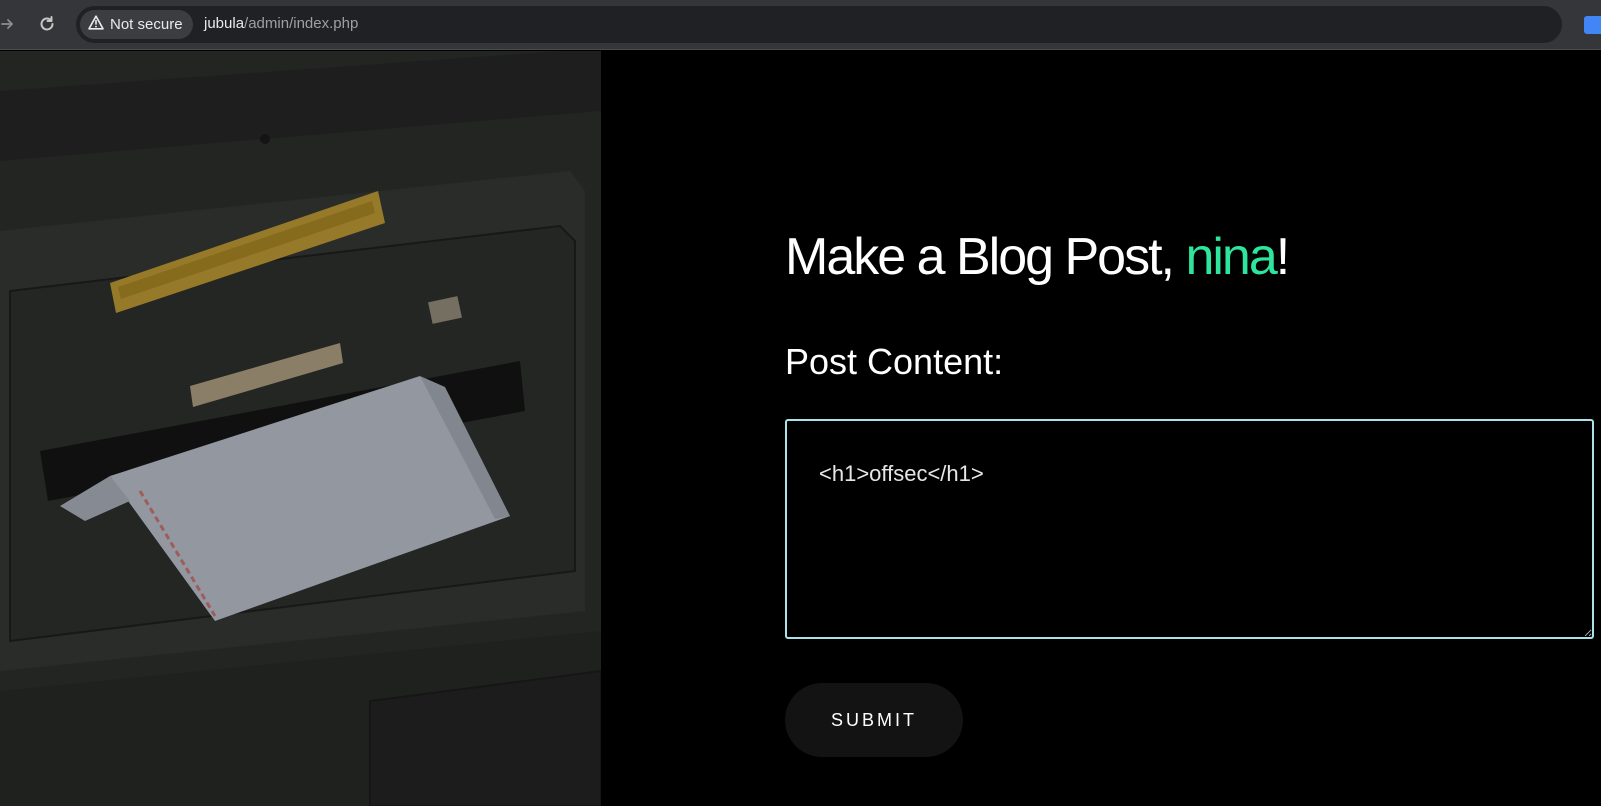 The height and width of the screenshot is (806, 1601). What do you see at coordinates (1592, 25) in the screenshot?
I see `extension-icon` at bounding box center [1592, 25].